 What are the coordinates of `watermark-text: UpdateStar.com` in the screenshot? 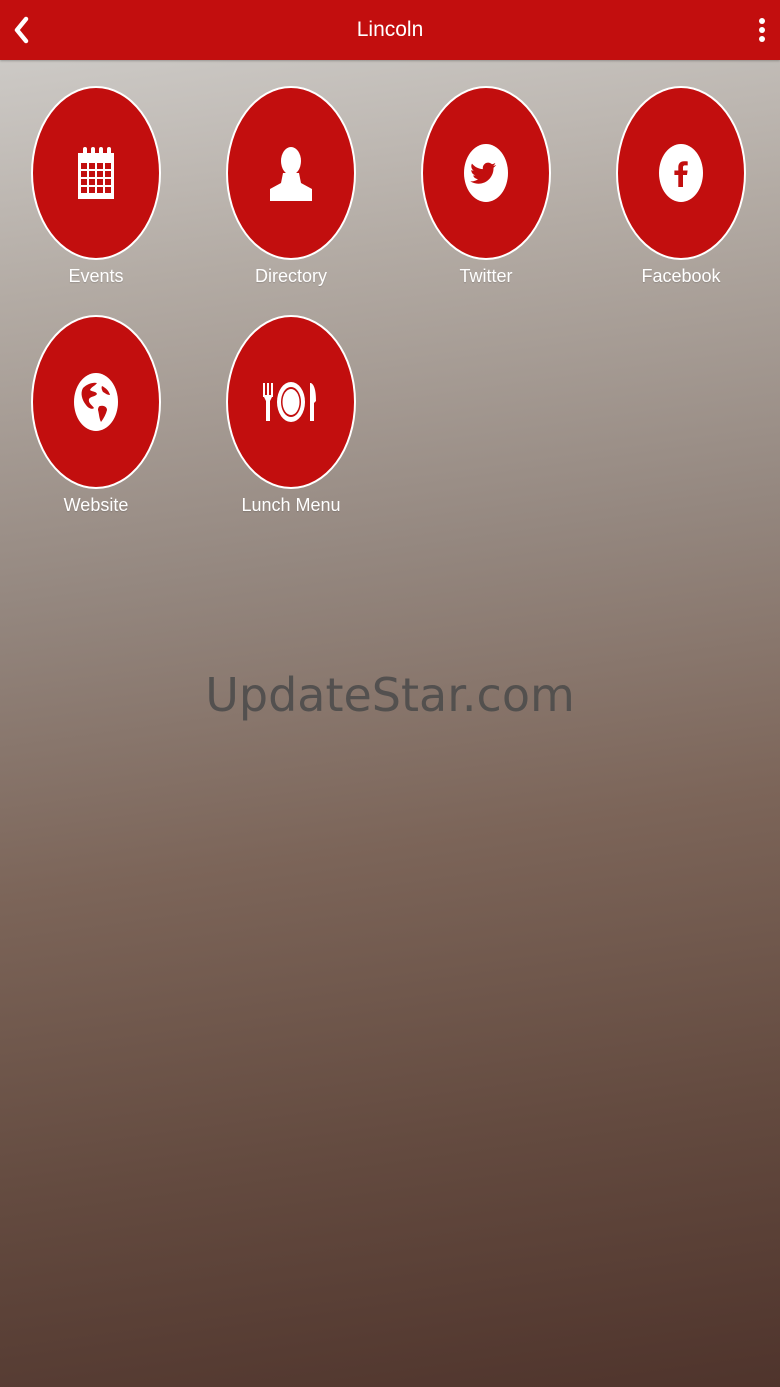 It's located at (390, 695).